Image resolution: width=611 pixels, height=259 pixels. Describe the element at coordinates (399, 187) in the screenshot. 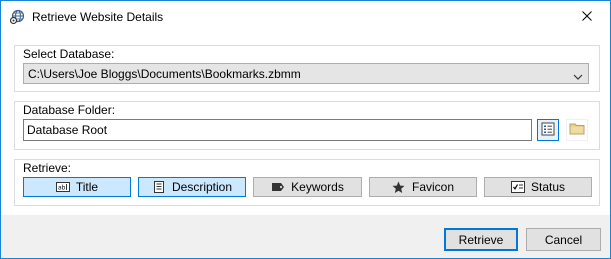

I see `star-icon` at that location.